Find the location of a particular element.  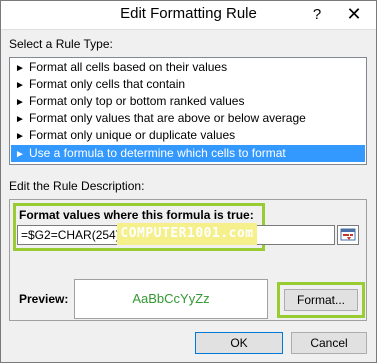

ok-button: OK is located at coordinates (239, 343).